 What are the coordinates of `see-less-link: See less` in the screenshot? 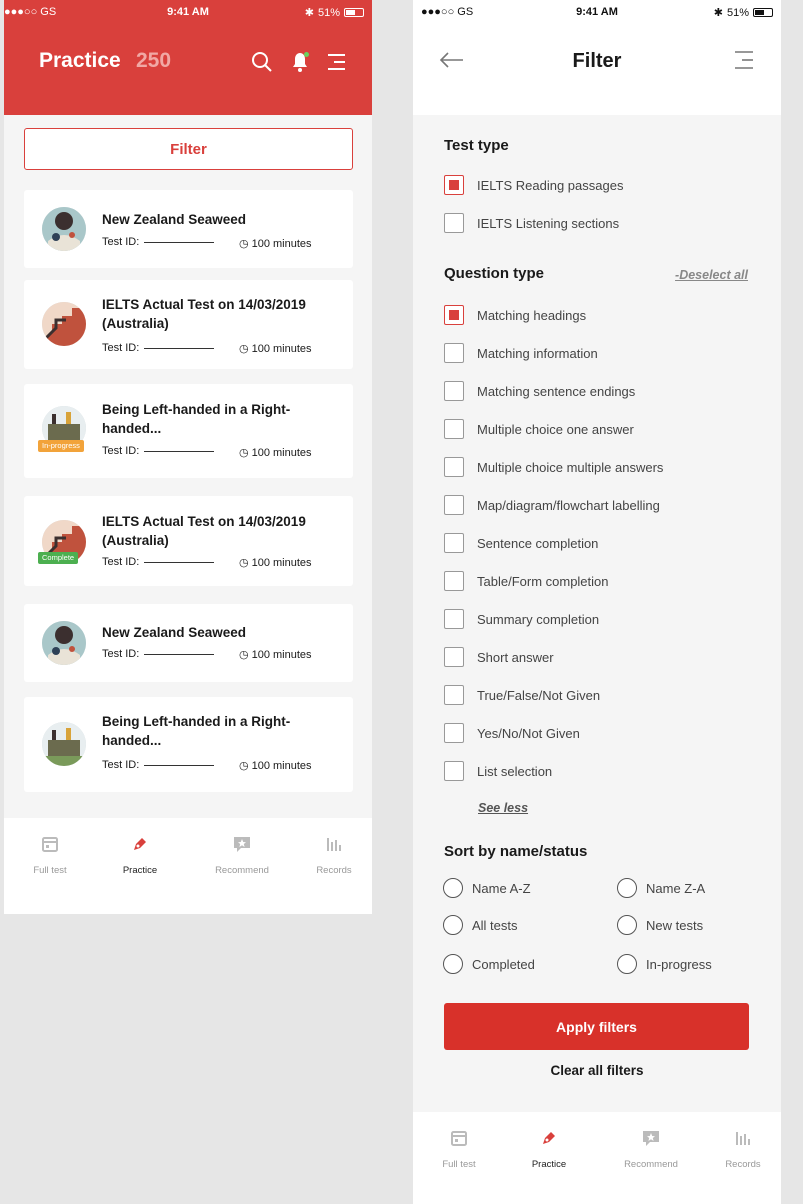 It's located at (503, 808).